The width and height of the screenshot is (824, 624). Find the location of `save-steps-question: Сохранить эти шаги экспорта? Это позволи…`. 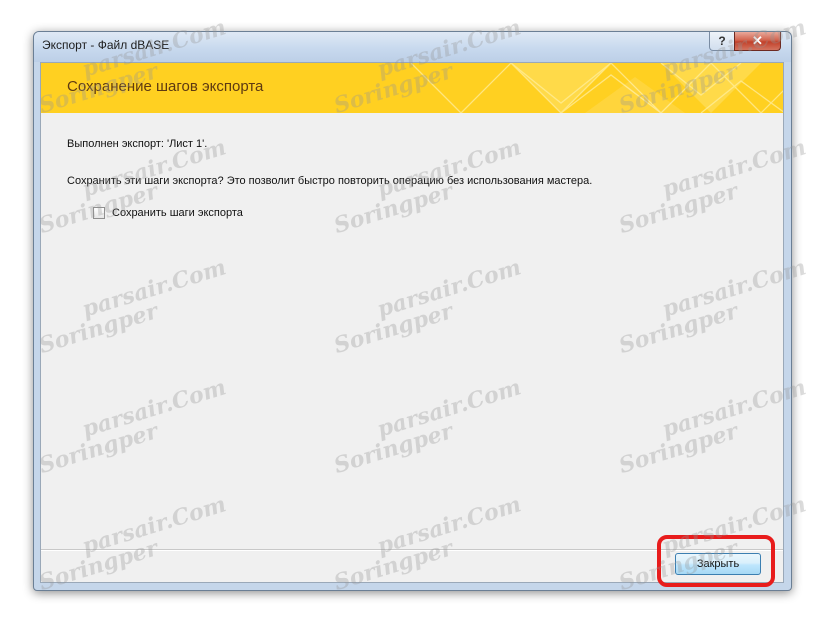

save-steps-question: Сохранить эти шаги экспорта? Это позволи… is located at coordinates (330, 181).